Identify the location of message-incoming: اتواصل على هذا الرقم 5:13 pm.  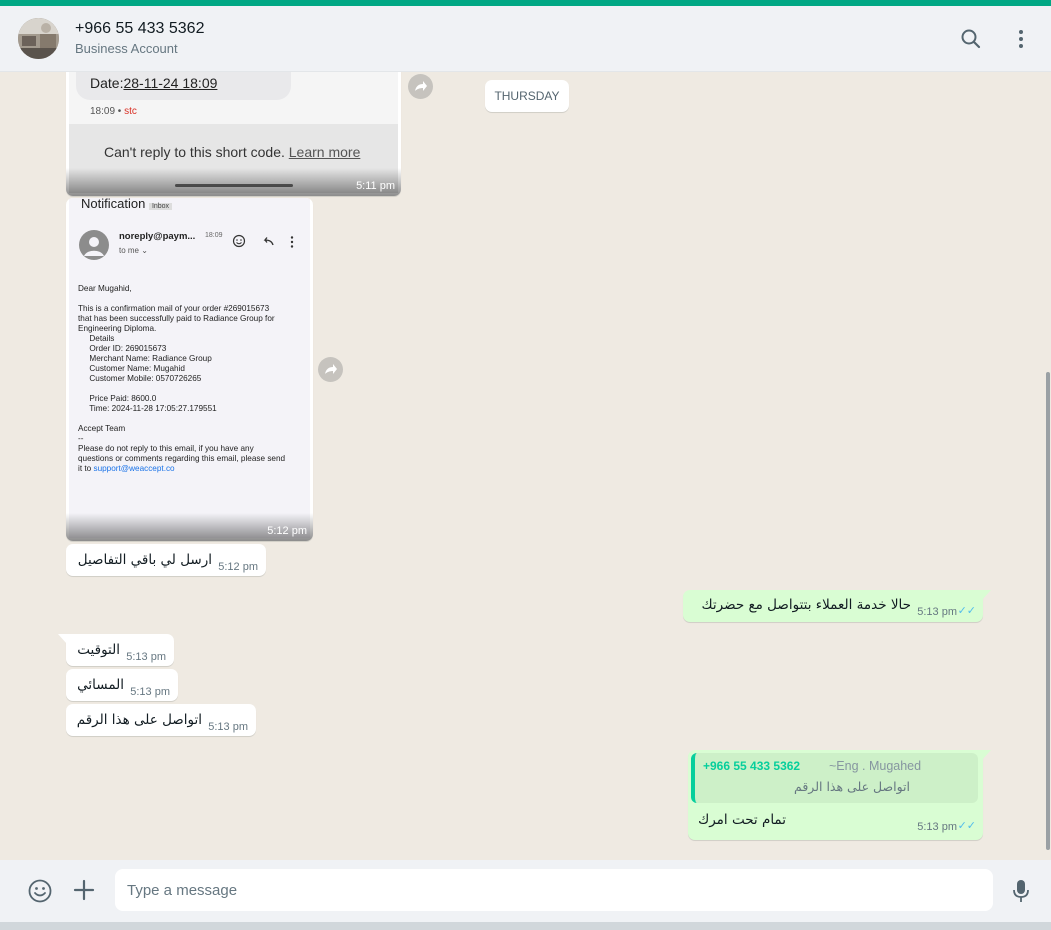
(161, 720).